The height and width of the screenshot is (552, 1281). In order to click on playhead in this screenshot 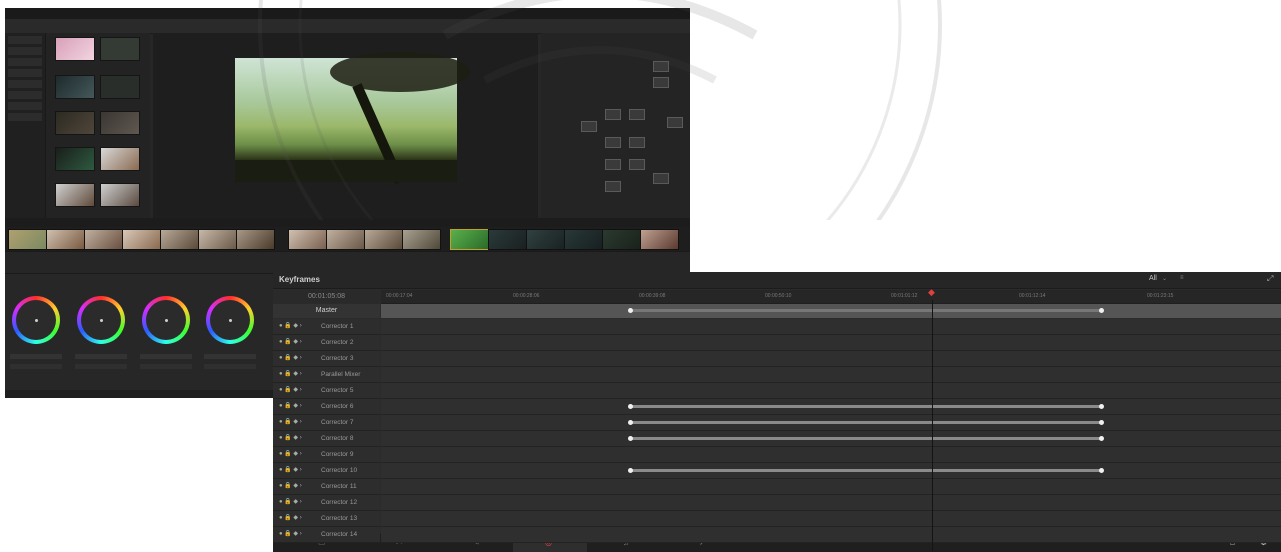, I will do `click(932, 425)`.